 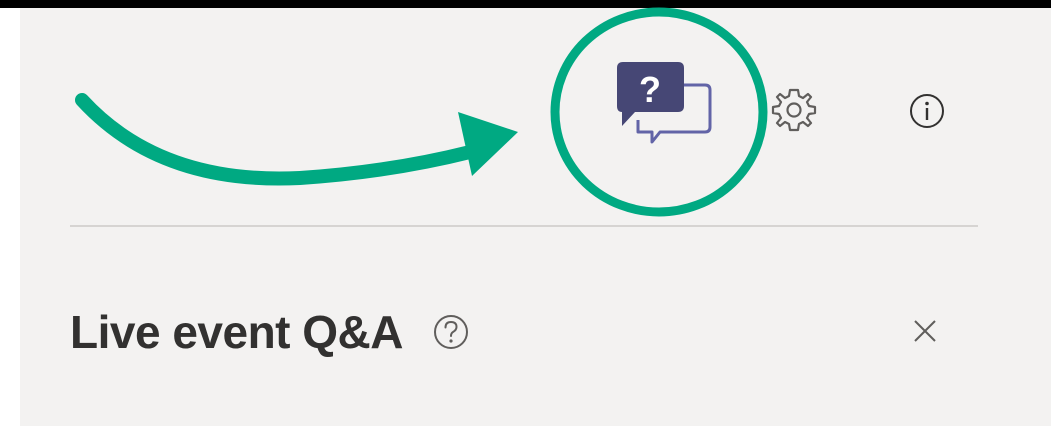 I want to click on top-bar, so click(x=525, y=4).